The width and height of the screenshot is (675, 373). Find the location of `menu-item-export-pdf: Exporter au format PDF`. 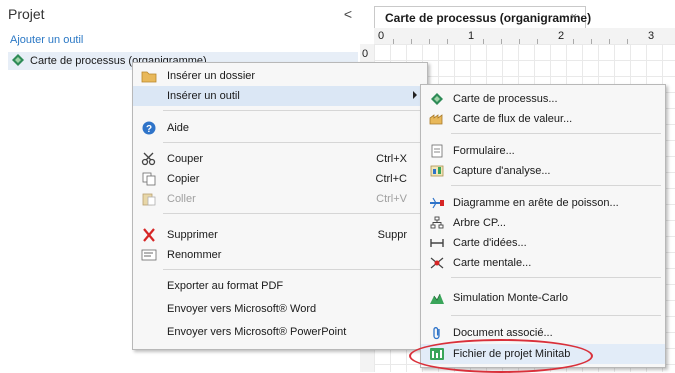

menu-item-export-pdf: Exporter au format PDF is located at coordinates (280, 286).